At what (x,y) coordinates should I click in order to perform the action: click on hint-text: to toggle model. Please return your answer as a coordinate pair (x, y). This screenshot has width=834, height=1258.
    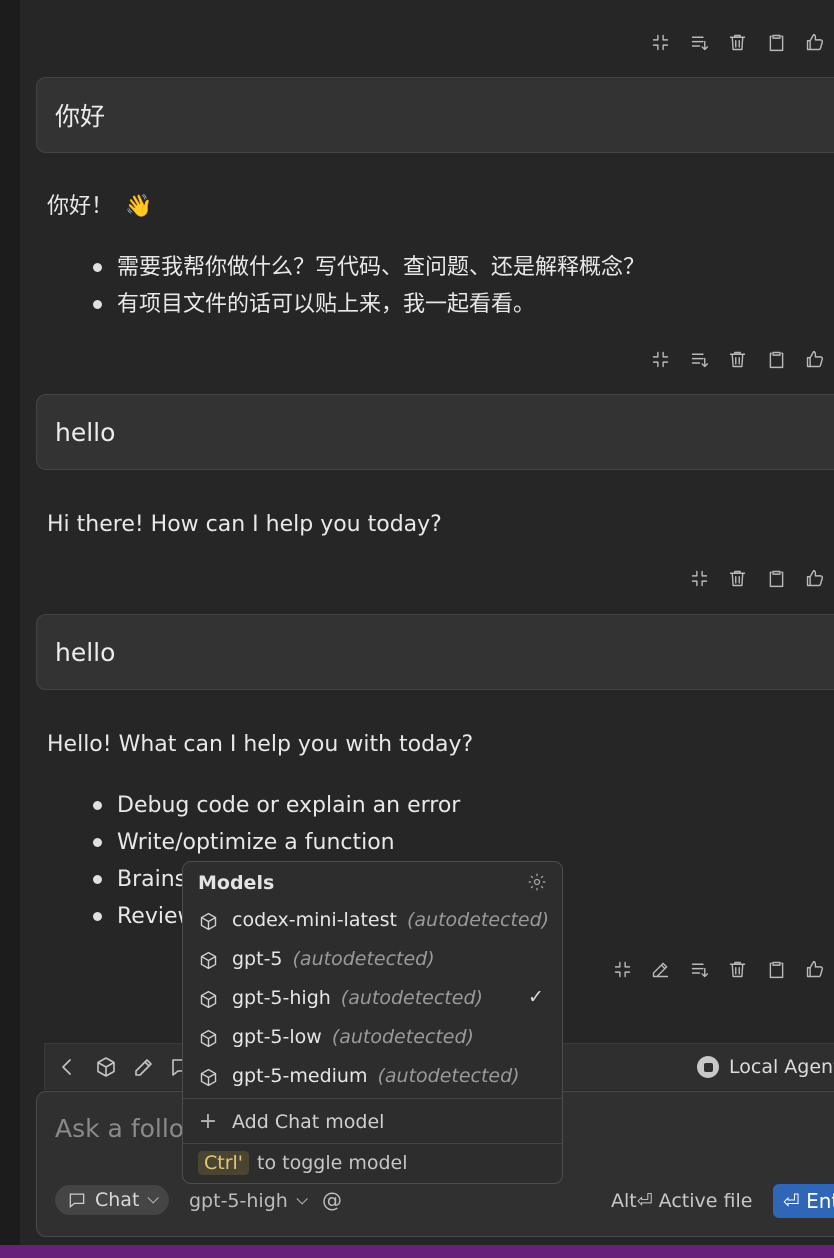
    Looking at the image, I should click on (332, 1163).